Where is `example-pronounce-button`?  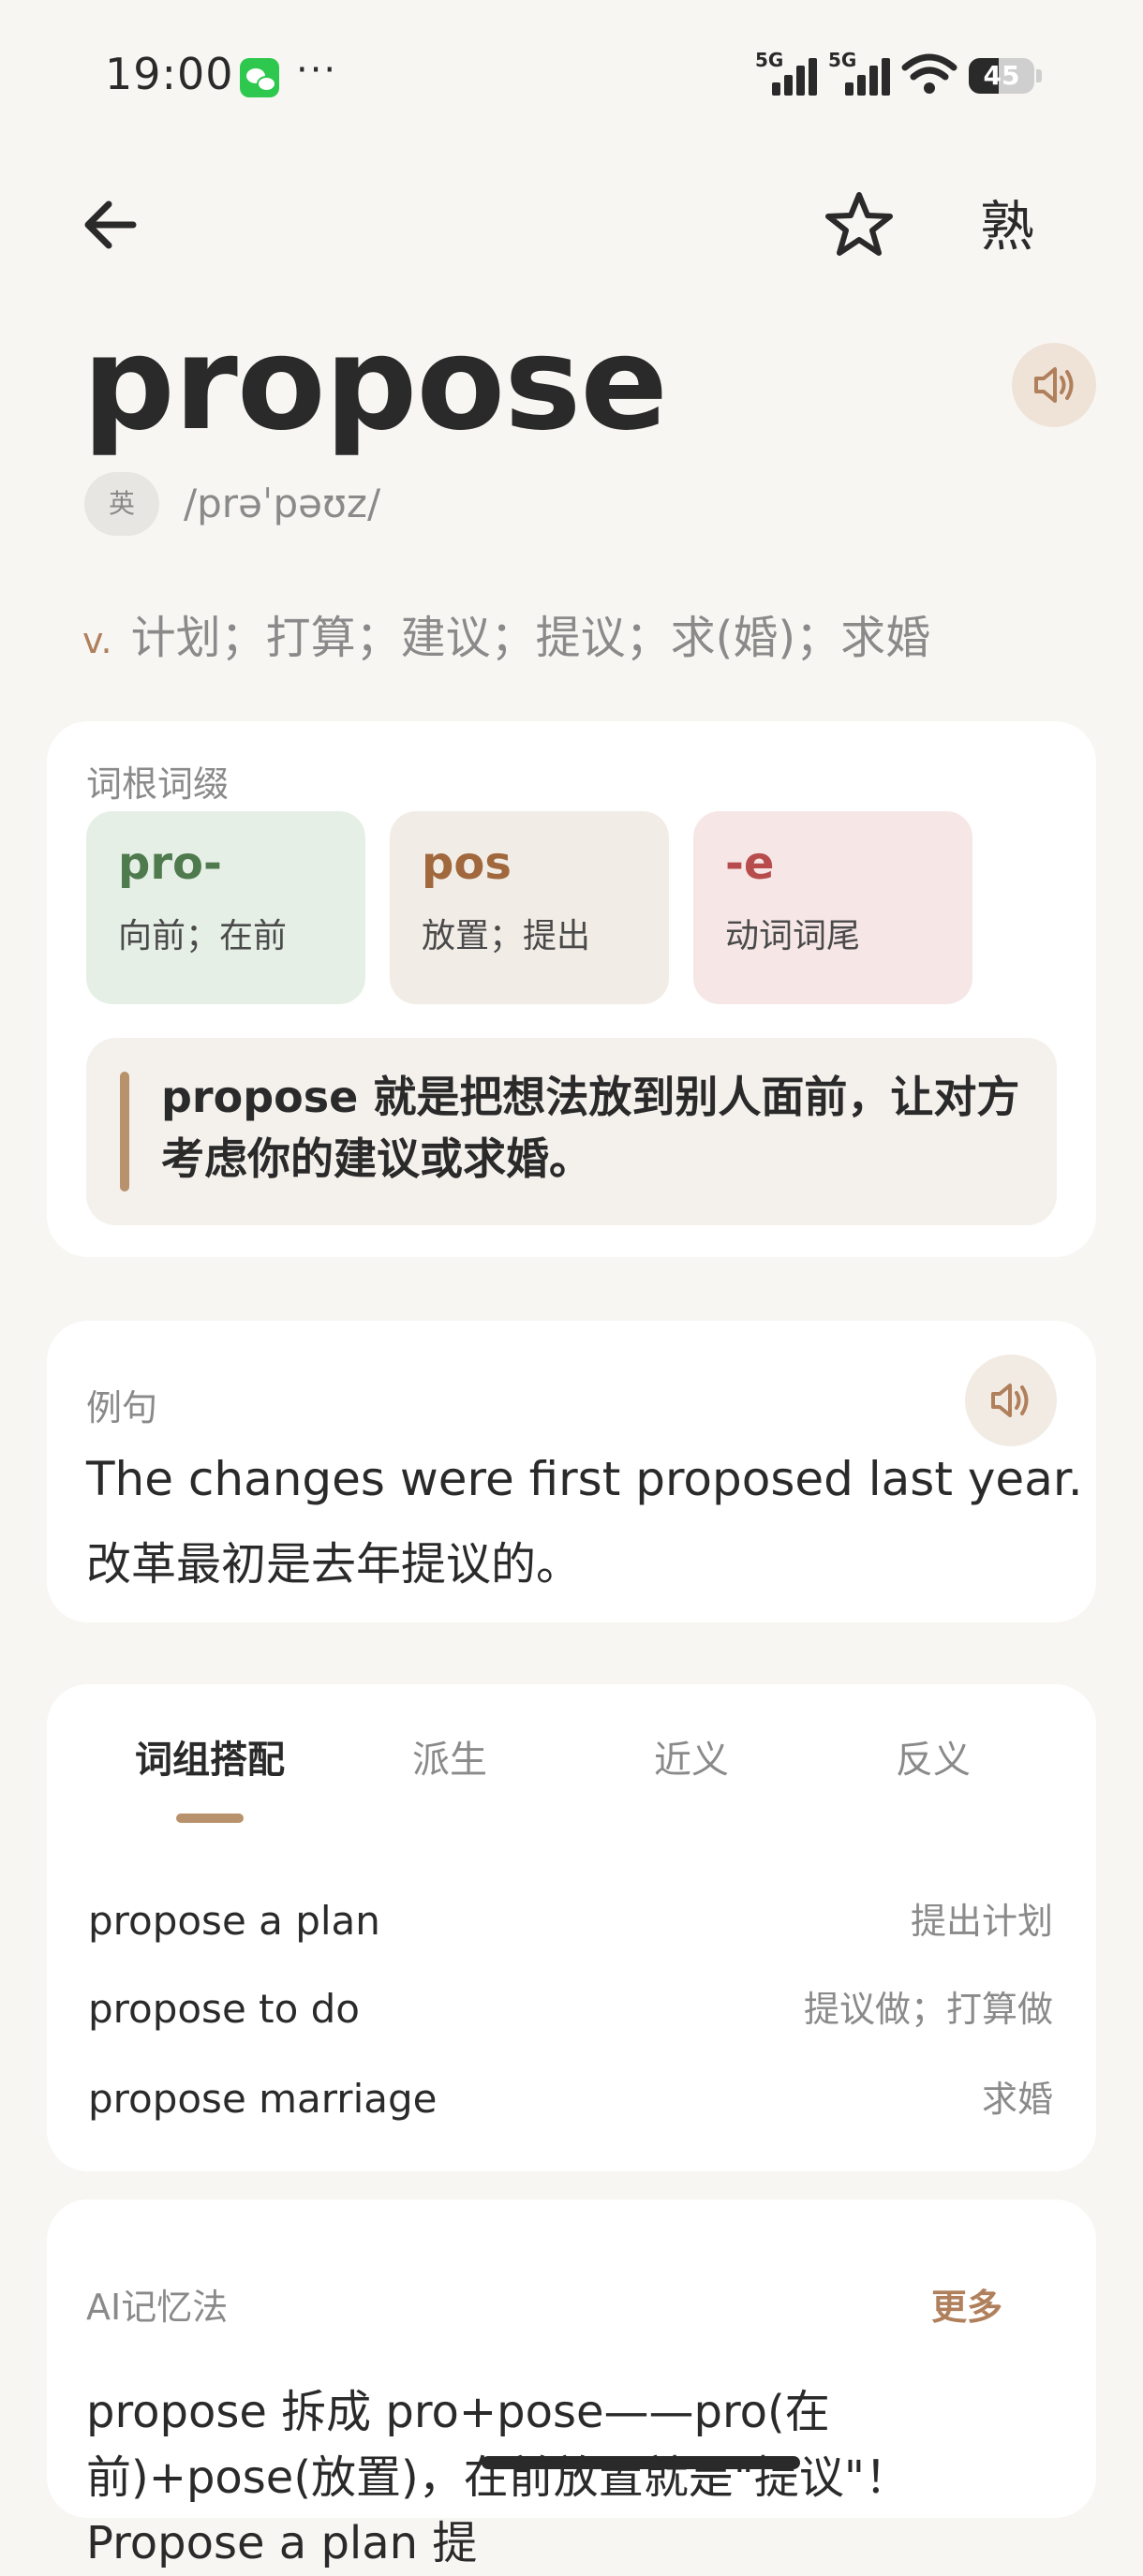 example-pronounce-button is located at coordinates (1011, 1400).